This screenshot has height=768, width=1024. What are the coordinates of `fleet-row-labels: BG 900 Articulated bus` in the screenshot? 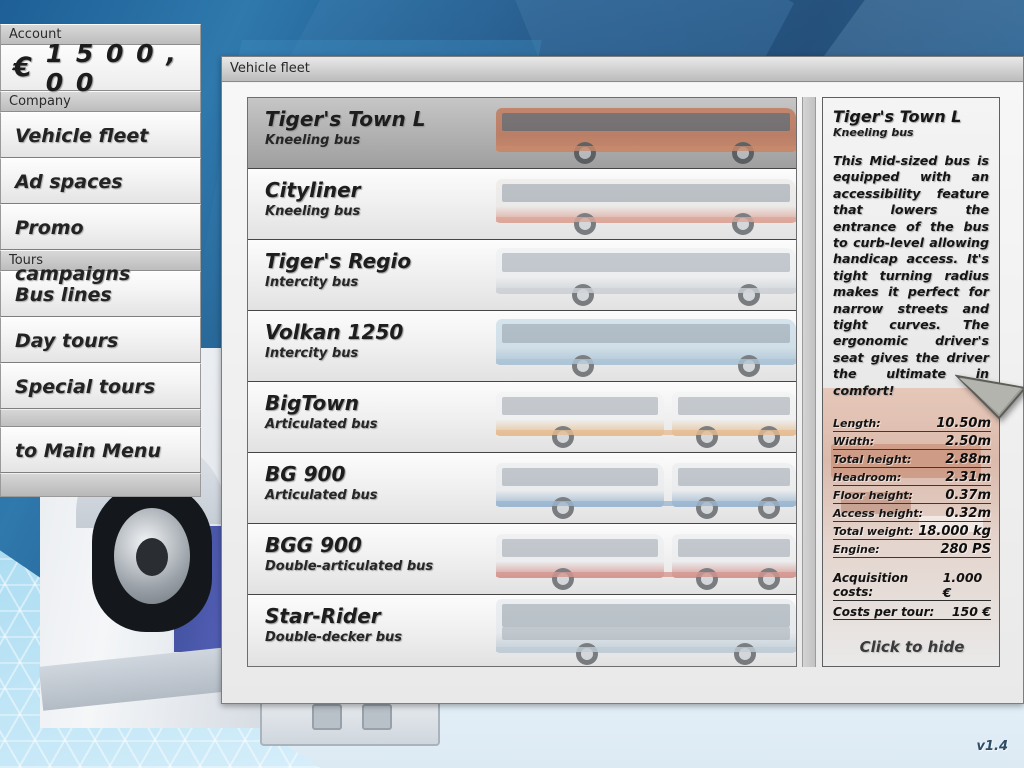 It's located at (321, 482).